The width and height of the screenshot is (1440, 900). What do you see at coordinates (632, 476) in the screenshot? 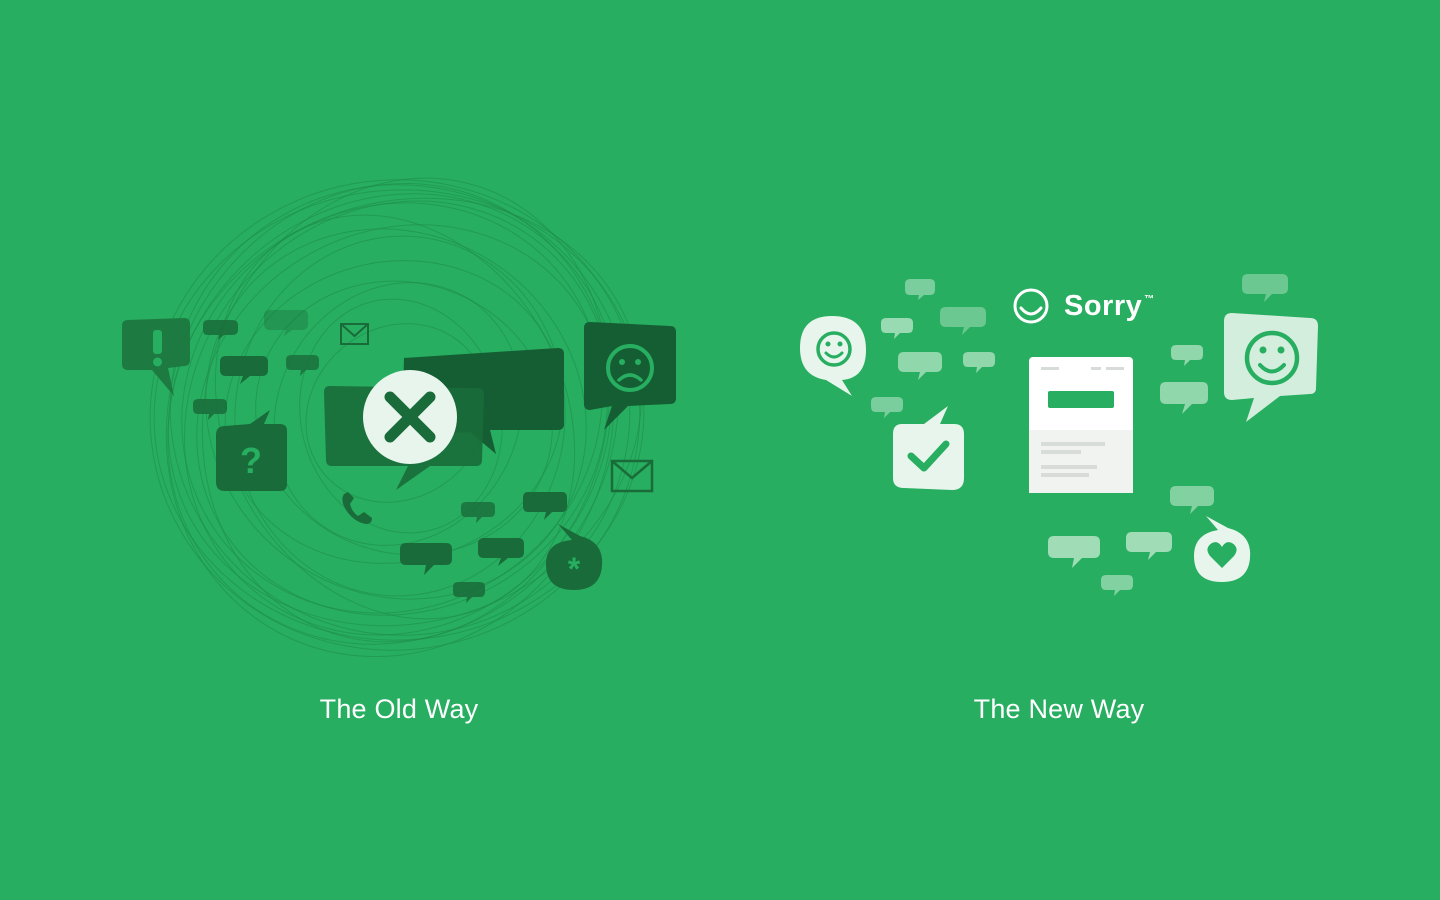
I see `envelope-icon` at bounding box center [632, 476].